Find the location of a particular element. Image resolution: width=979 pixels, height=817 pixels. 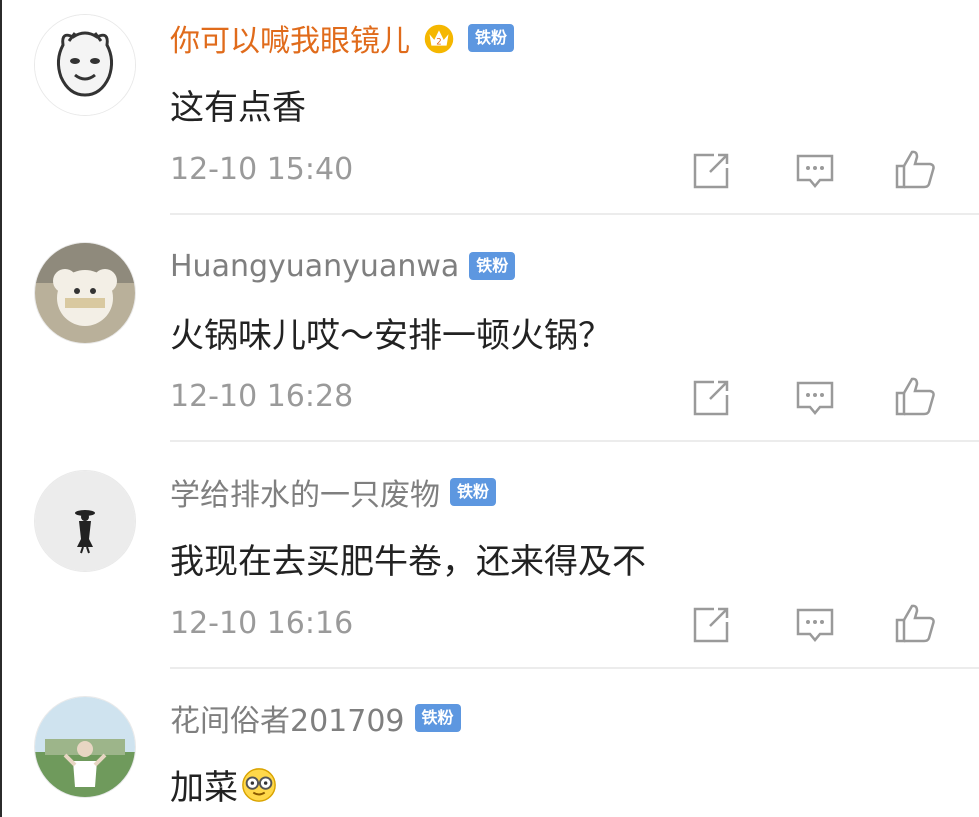

comment-time: 12-10 16:16 is located at coordinates (262, 623).